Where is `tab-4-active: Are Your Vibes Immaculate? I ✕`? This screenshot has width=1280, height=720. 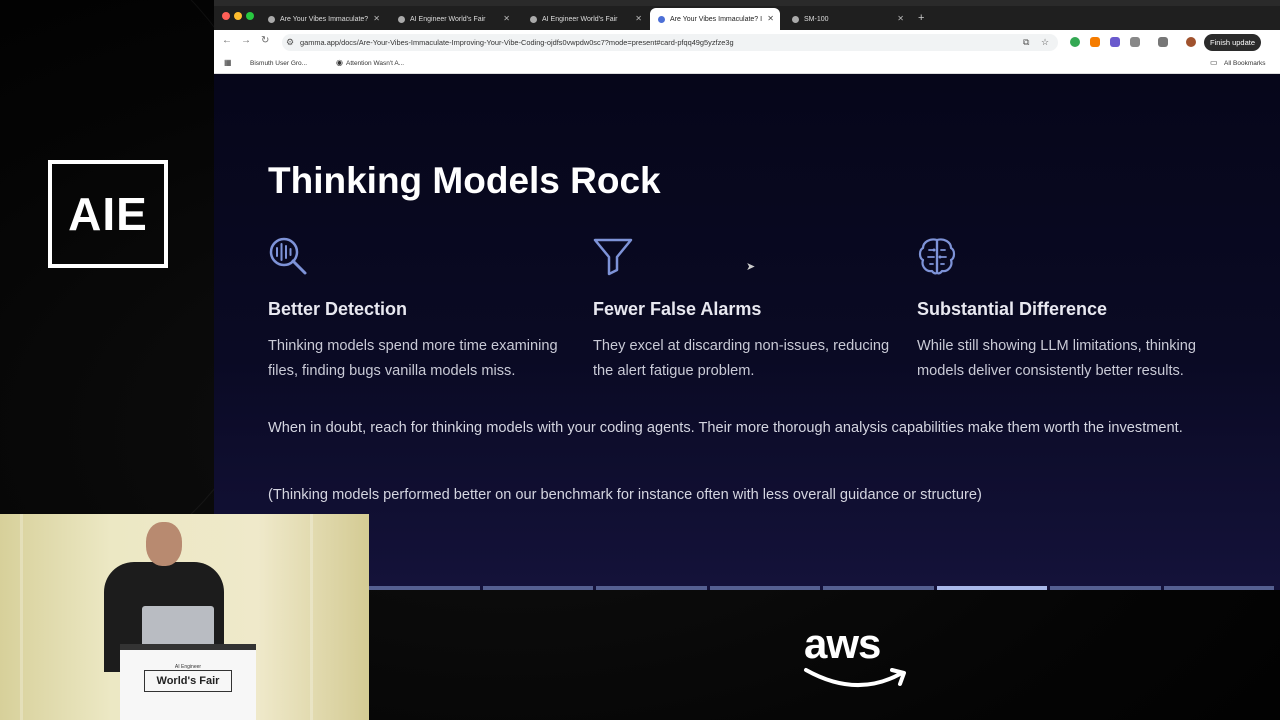
tab-4-active: Are Your Vibes Immaculate? I ✕ is located at coordinates (715, 19).